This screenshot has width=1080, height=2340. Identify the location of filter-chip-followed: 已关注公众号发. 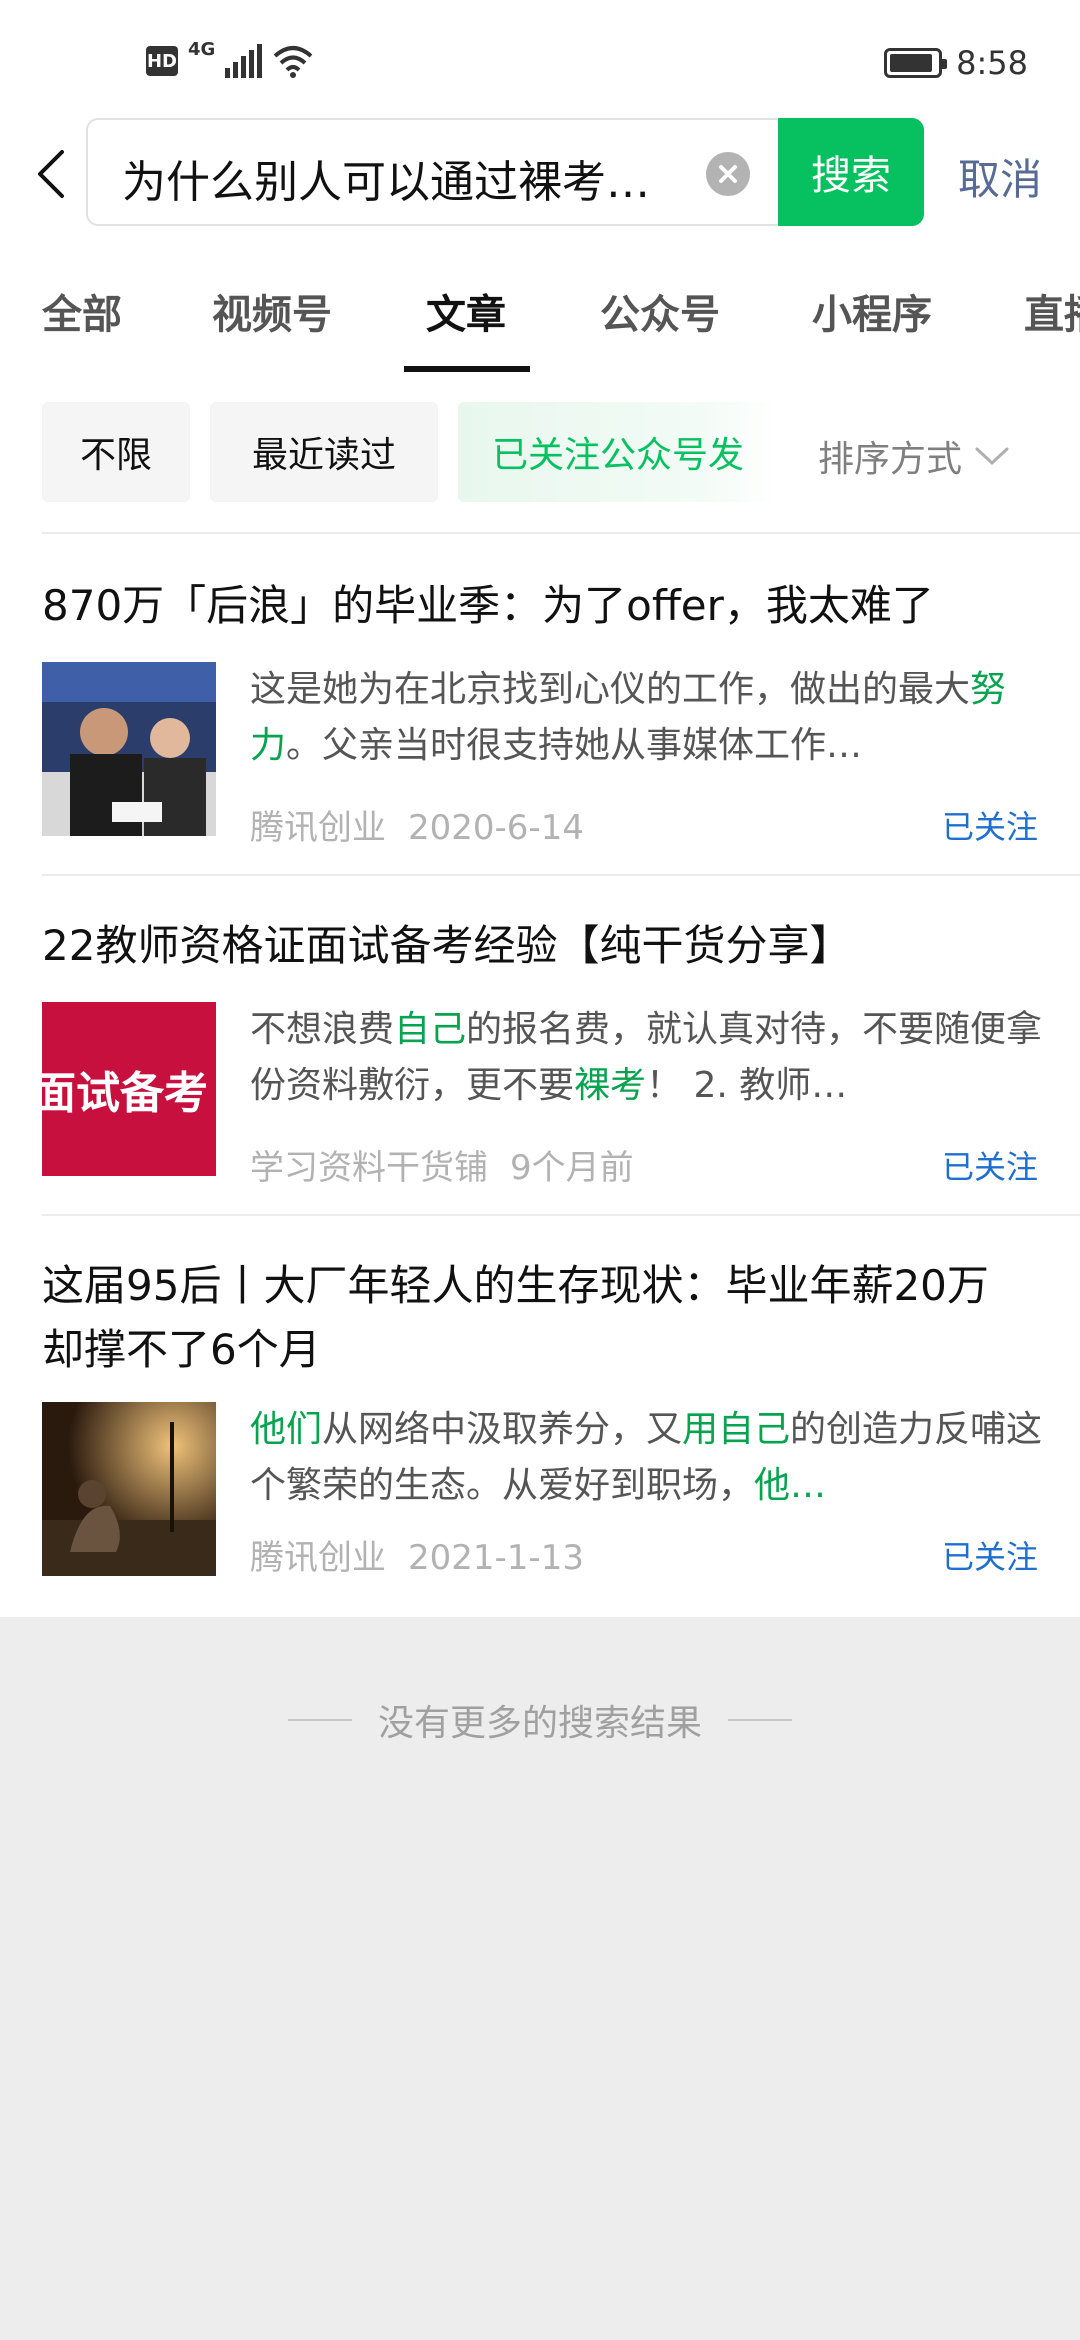
(618, 452).